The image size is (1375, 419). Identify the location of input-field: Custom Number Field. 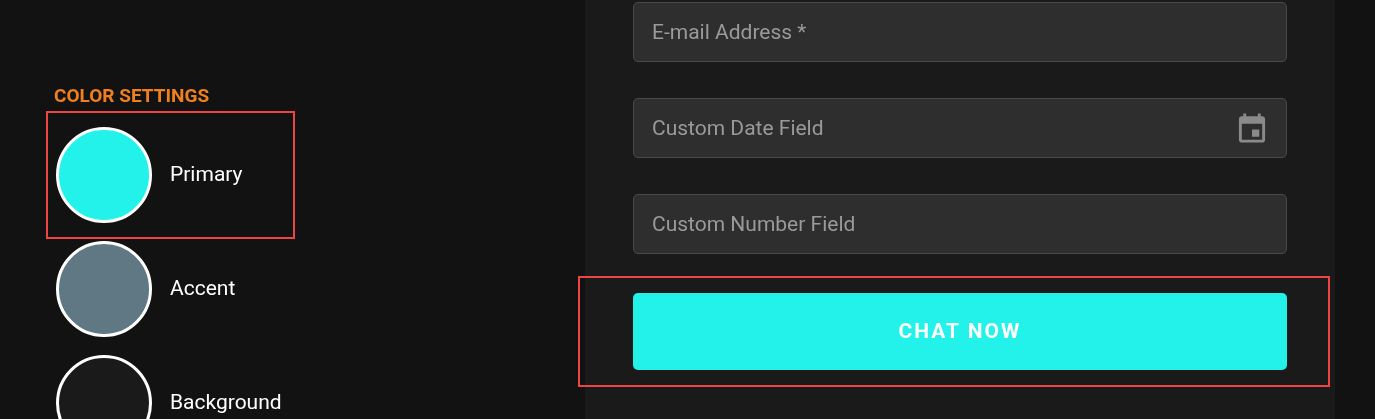
(960, 224).